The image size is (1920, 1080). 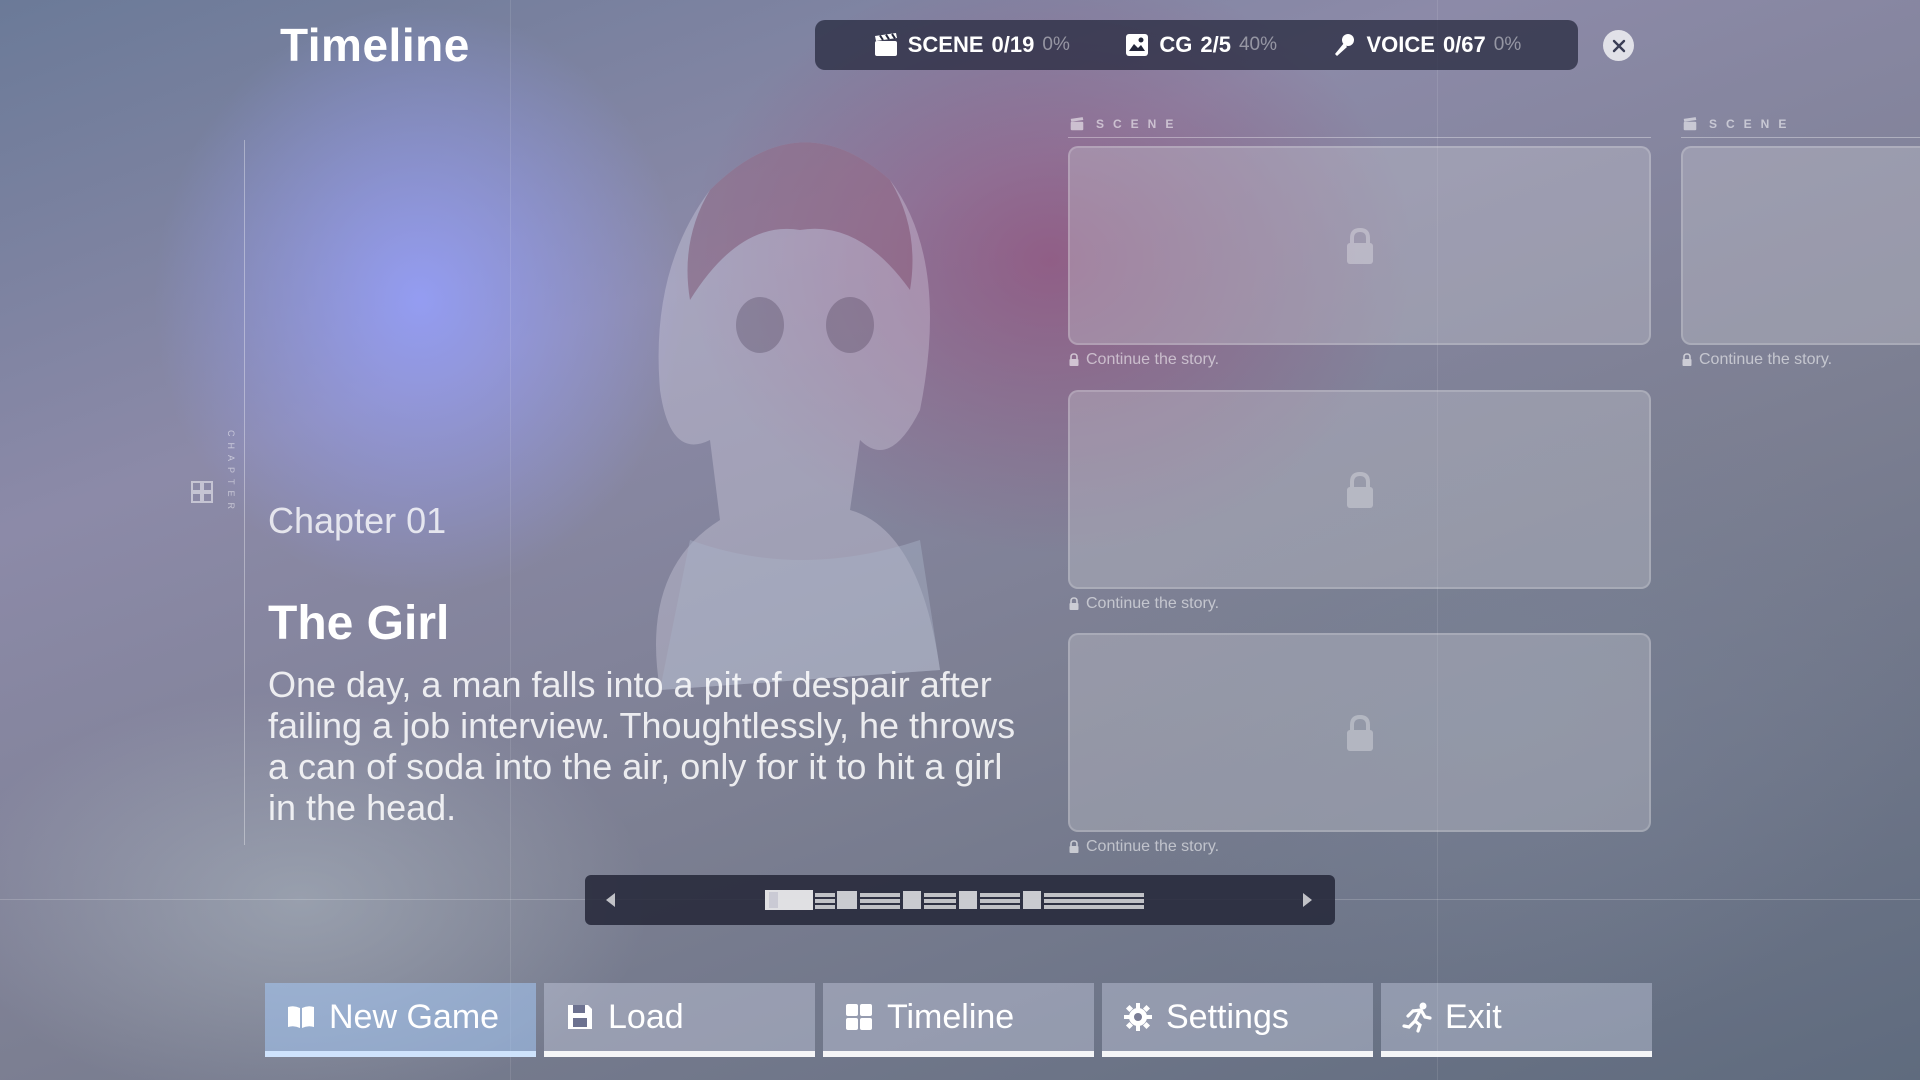 What do you see at coordinates (1176, 44) in the screenshot?
I see `cg-stat-label: CG` at bounding box center [1176, 44].